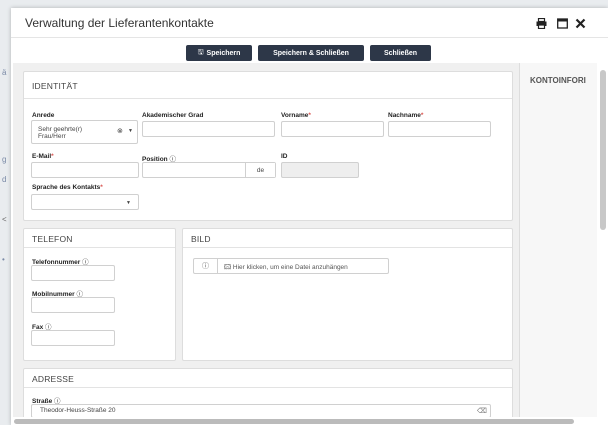 The image size is (608, 425). I want to click on phone-number-input, so click(73, 273).